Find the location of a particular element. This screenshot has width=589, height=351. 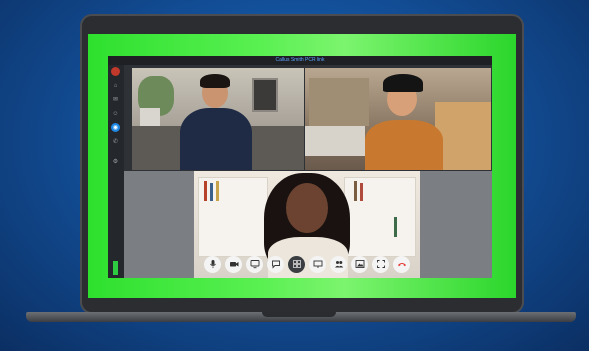

avatar is located at coordinates (115, 71).